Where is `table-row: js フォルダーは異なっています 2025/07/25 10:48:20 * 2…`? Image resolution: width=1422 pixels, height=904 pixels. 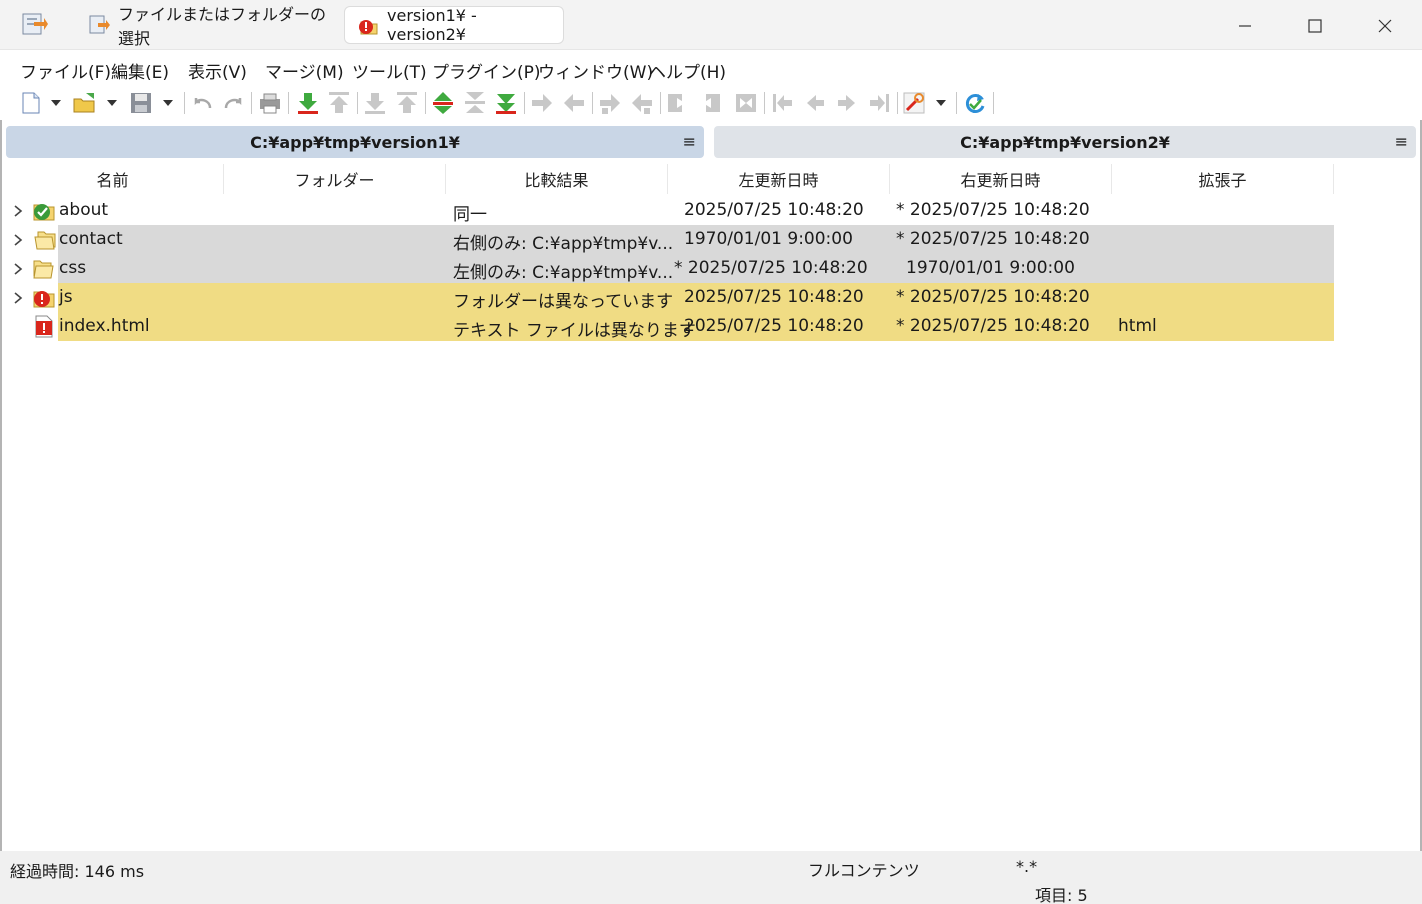 table-row: js フォルダーは異なっています 2025/07/25 10:48:20 * 2… is located at coordinates (711, 297).